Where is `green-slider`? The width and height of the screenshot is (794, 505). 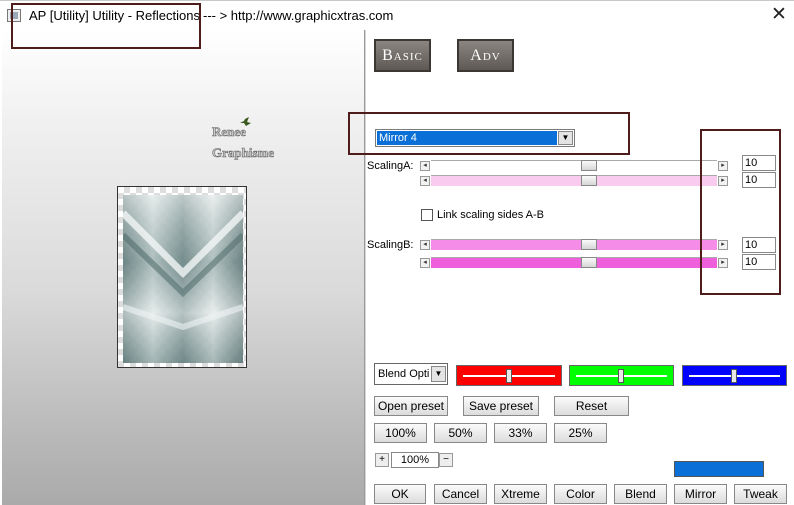 green-slider is located at coordinates (621, 375).